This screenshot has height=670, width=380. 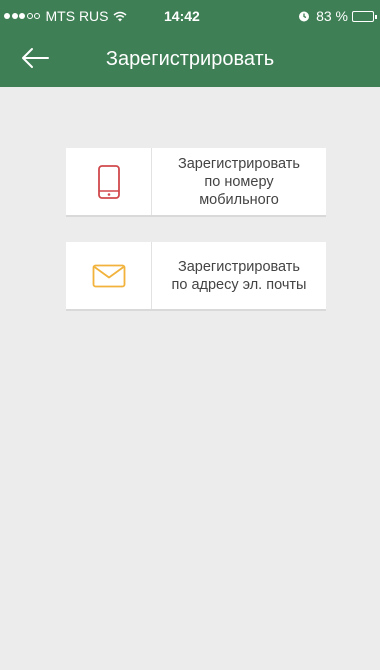 What do you see at coordinates (182, 16) in the screenshot?
I see `status-time: 14:42` at bounding box center [182, 16].